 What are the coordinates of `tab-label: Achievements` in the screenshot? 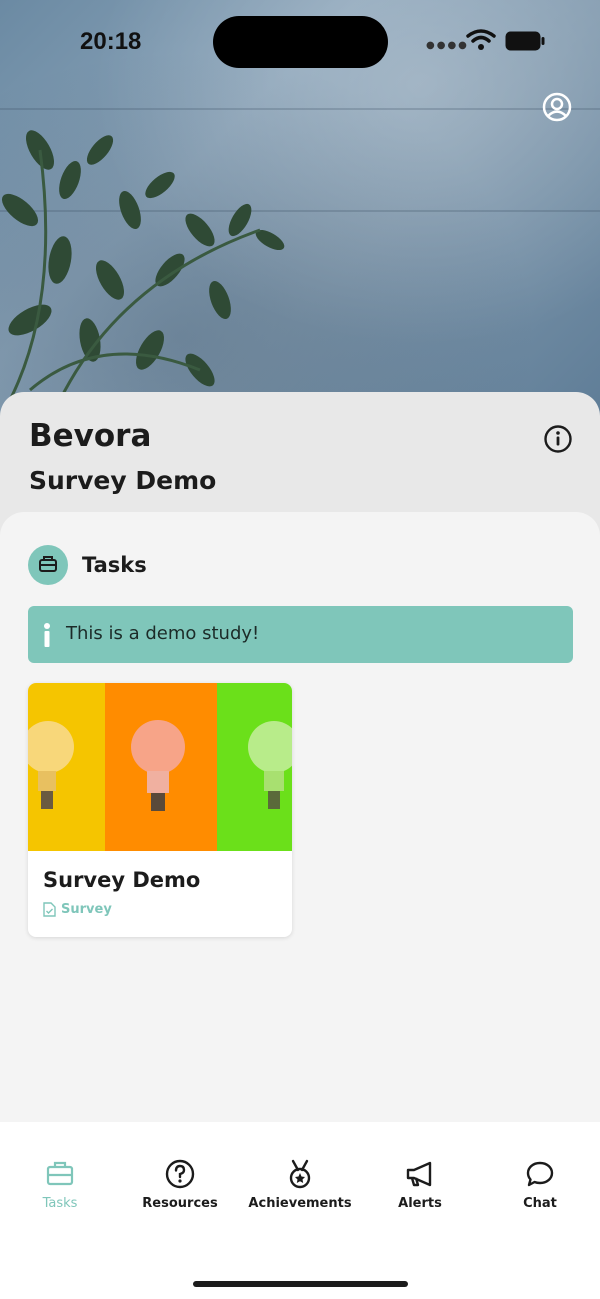 It's located at (300, 1203).